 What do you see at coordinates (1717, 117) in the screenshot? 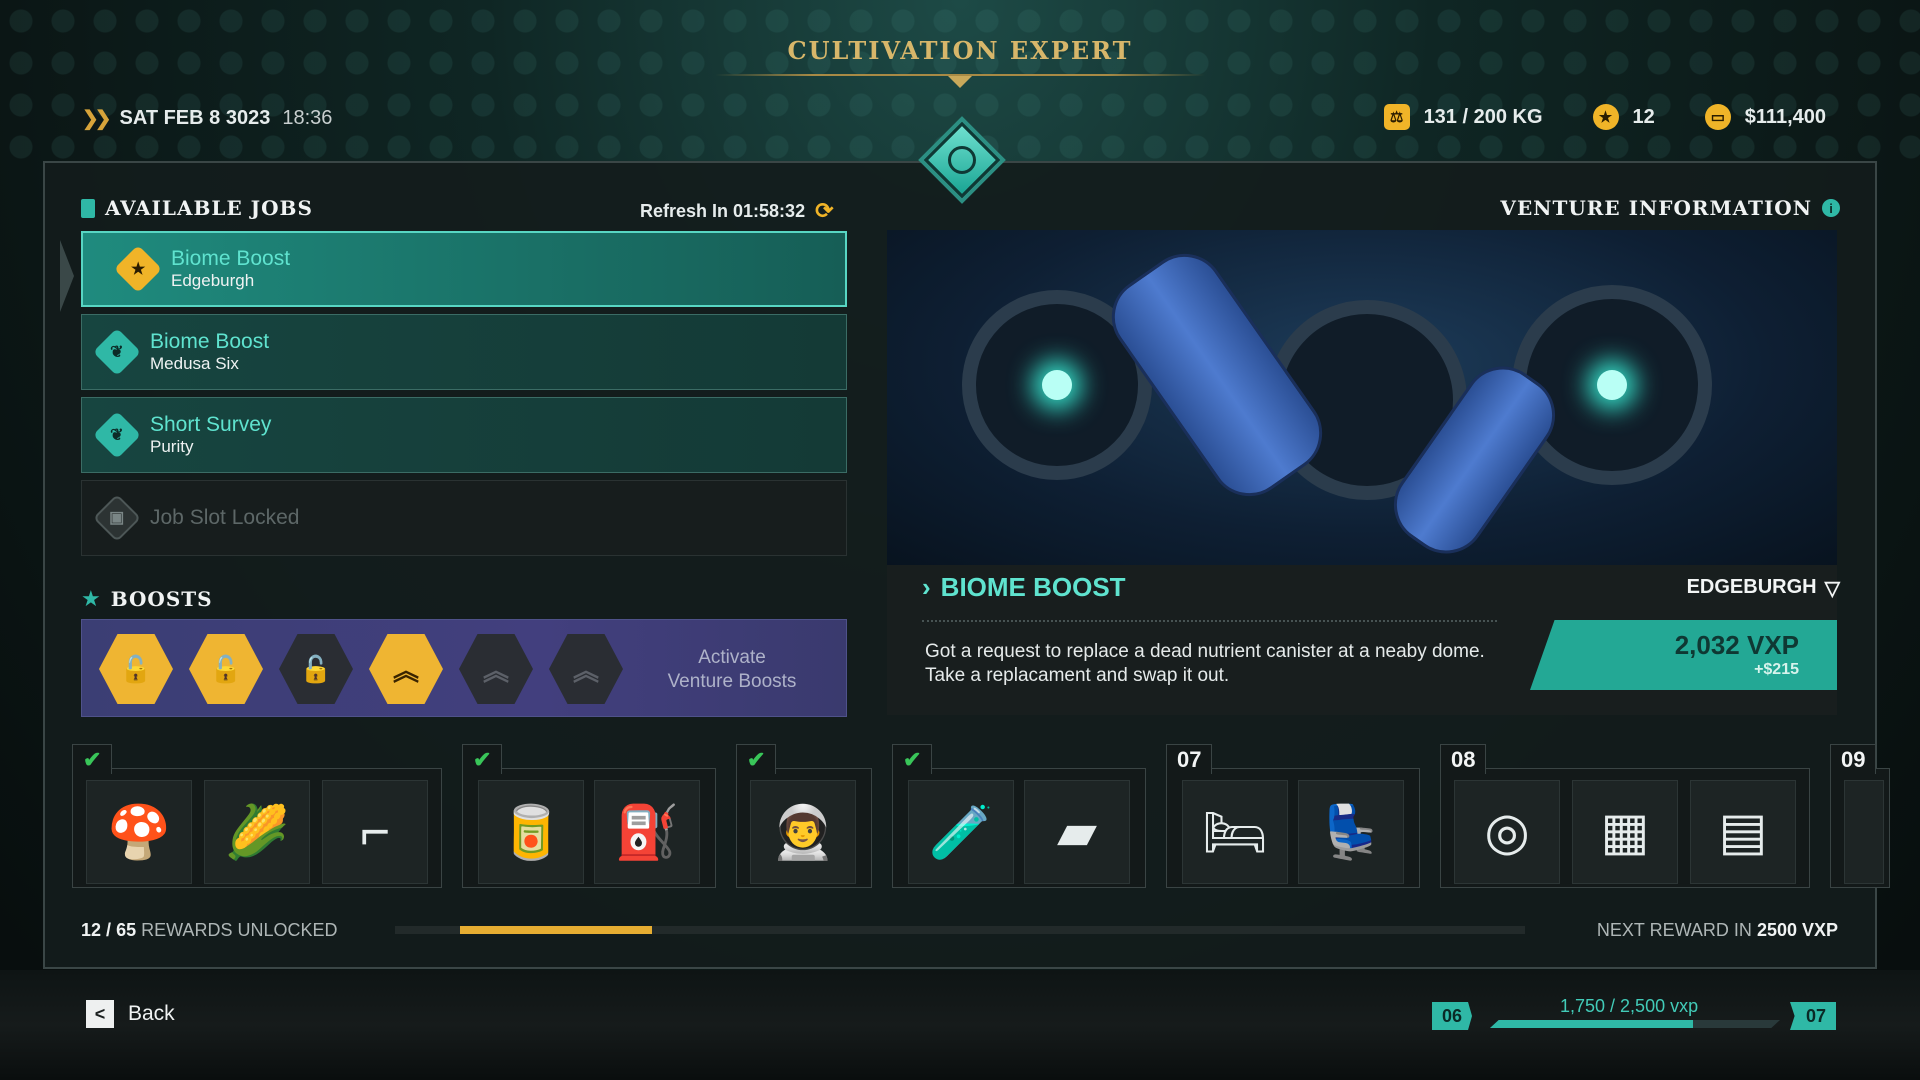
I see `credit-icon: ▭` at bounding box center [1717, 117].